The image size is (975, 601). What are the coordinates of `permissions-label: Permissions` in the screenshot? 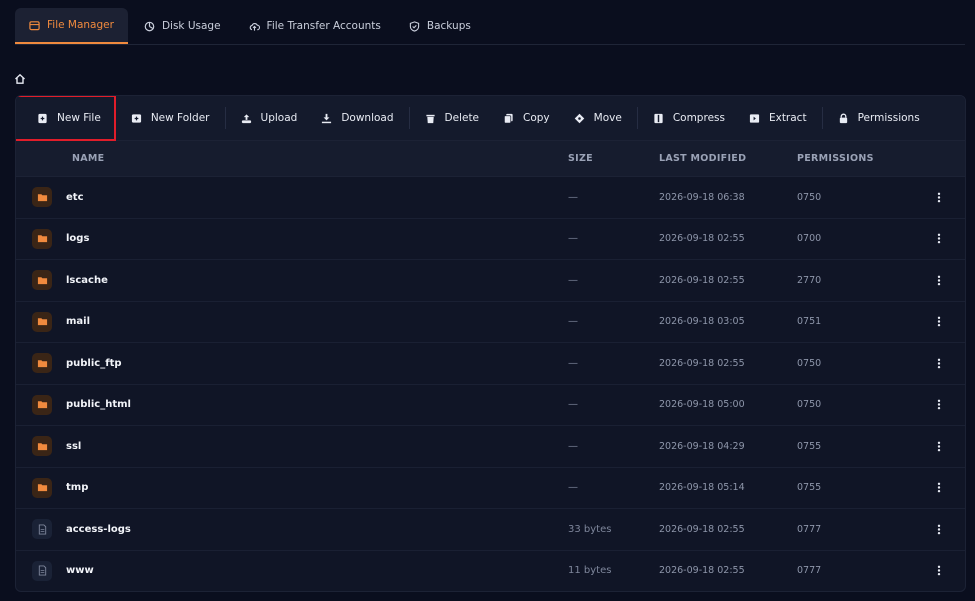 It's located at (888, 118).